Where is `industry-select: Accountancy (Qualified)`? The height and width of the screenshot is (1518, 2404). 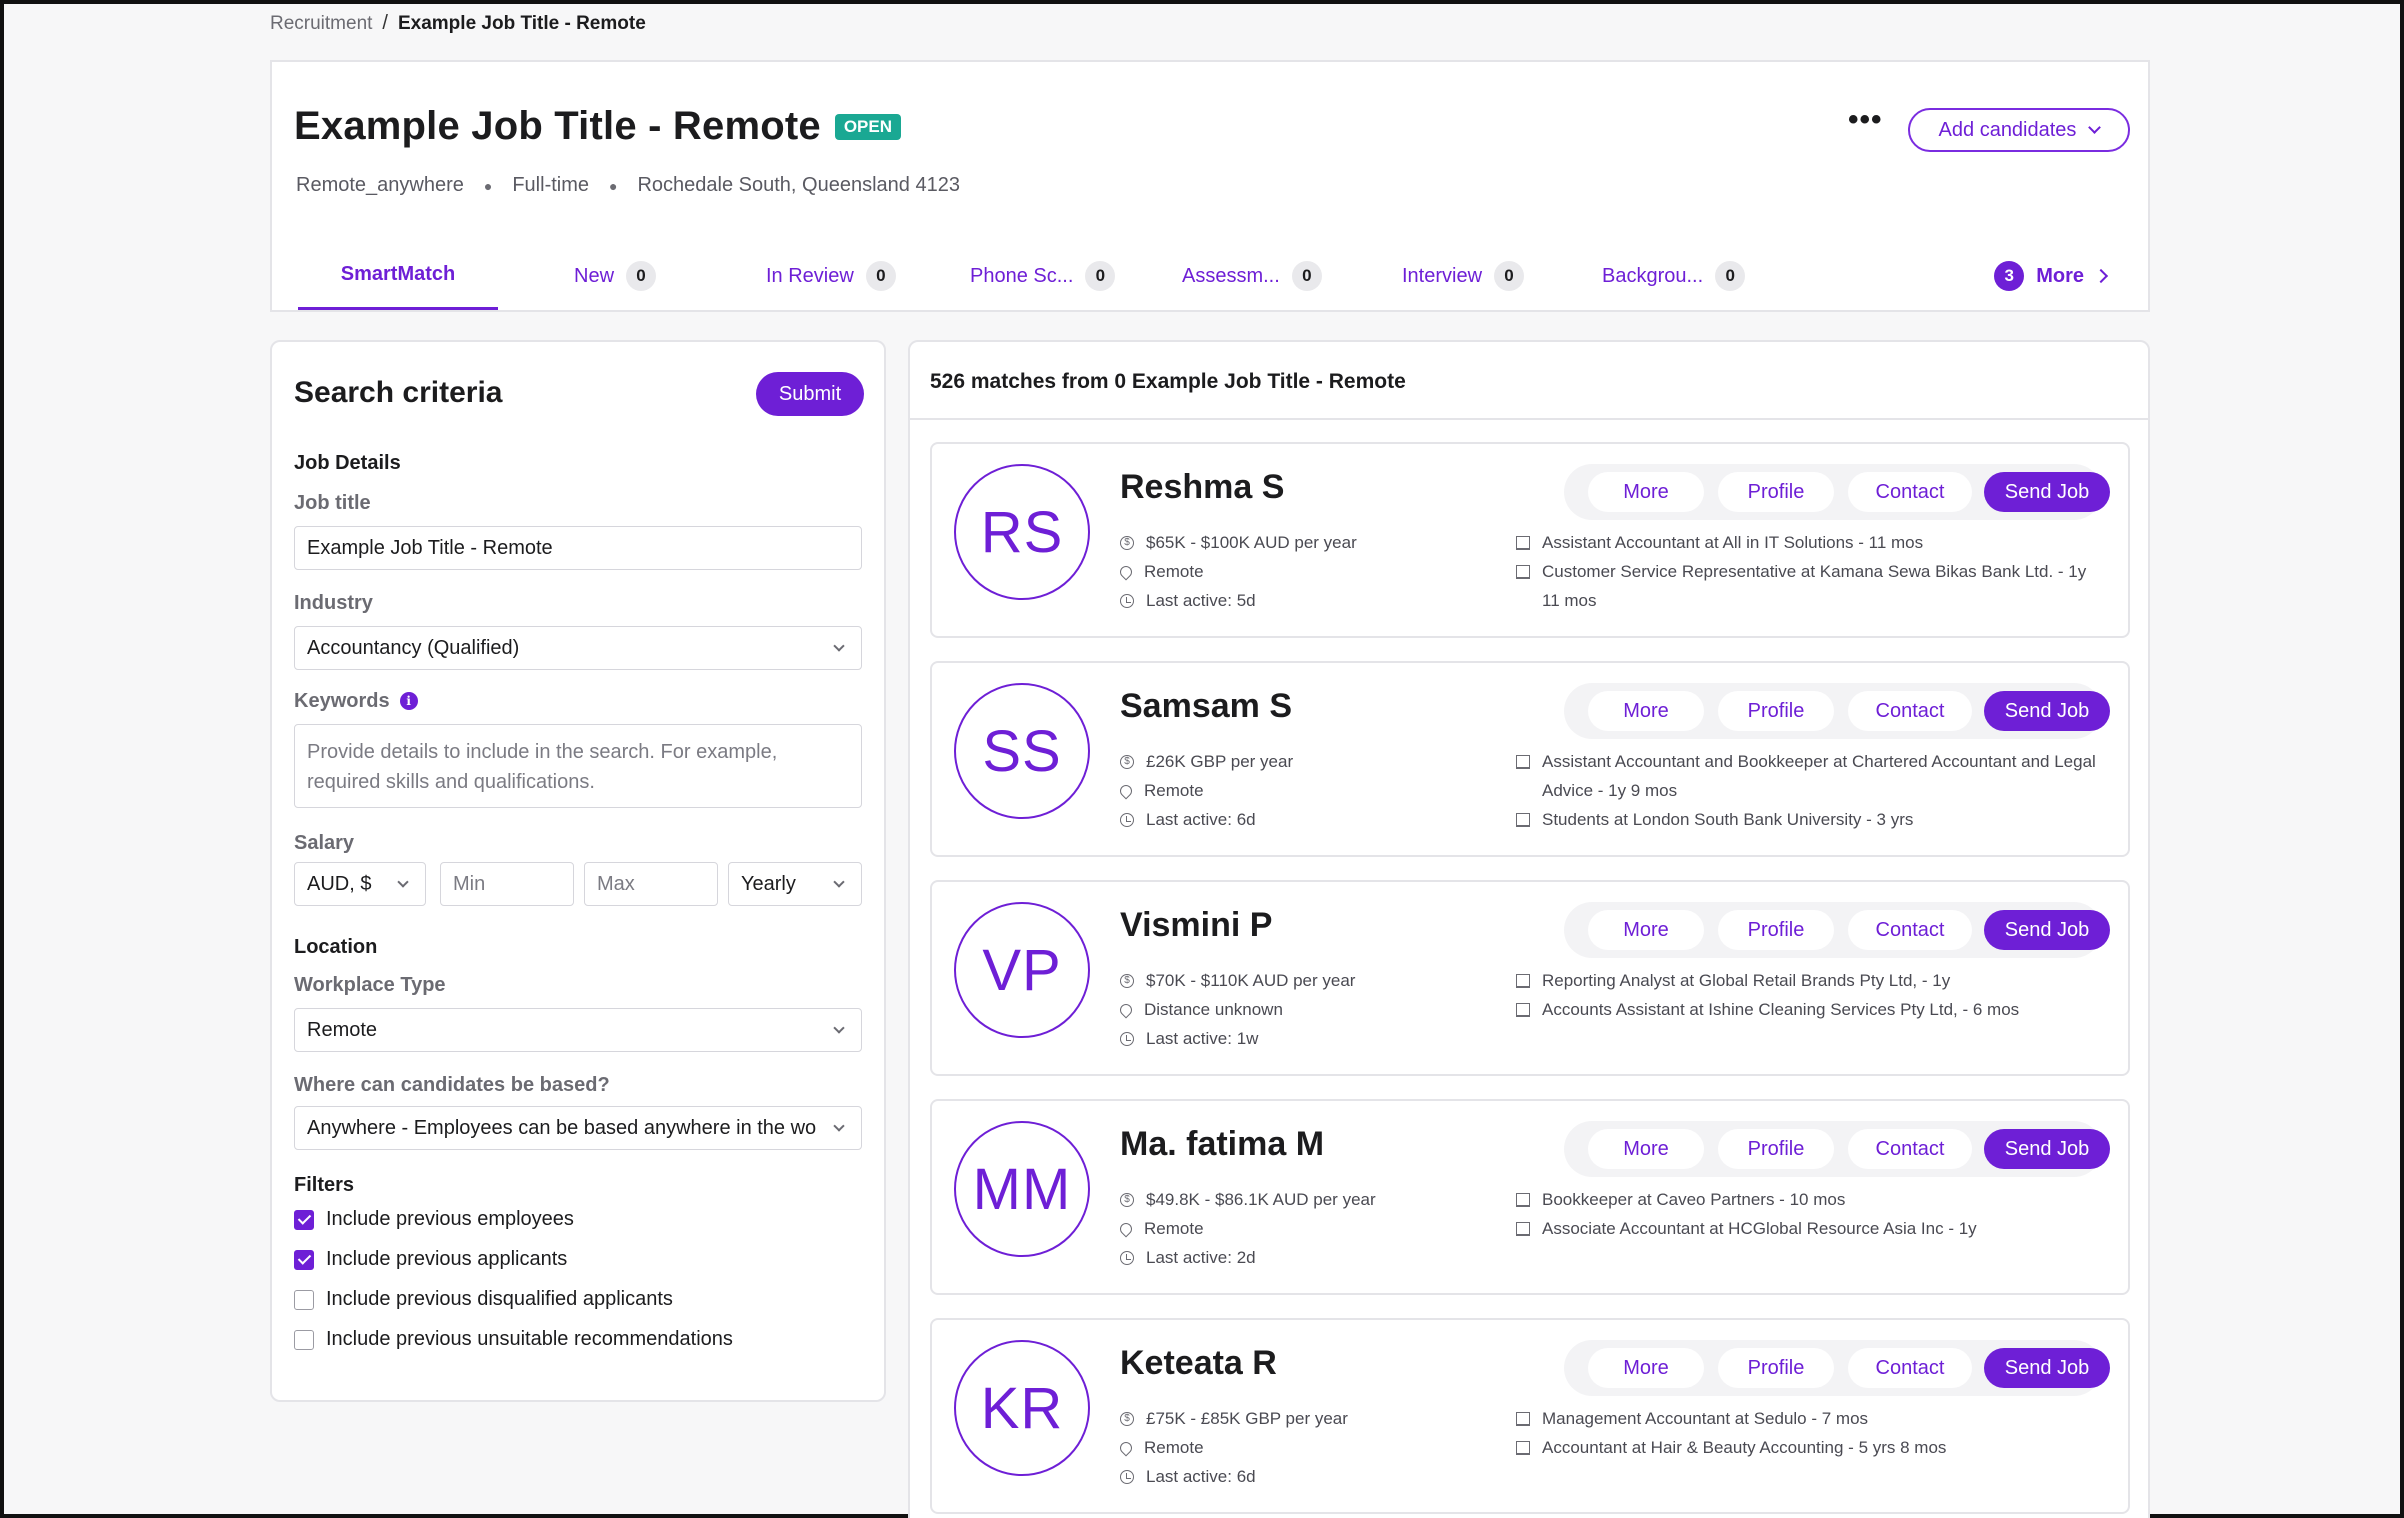
industry-select: Accountancy (Qualified) is located at coordinates (578, 648).